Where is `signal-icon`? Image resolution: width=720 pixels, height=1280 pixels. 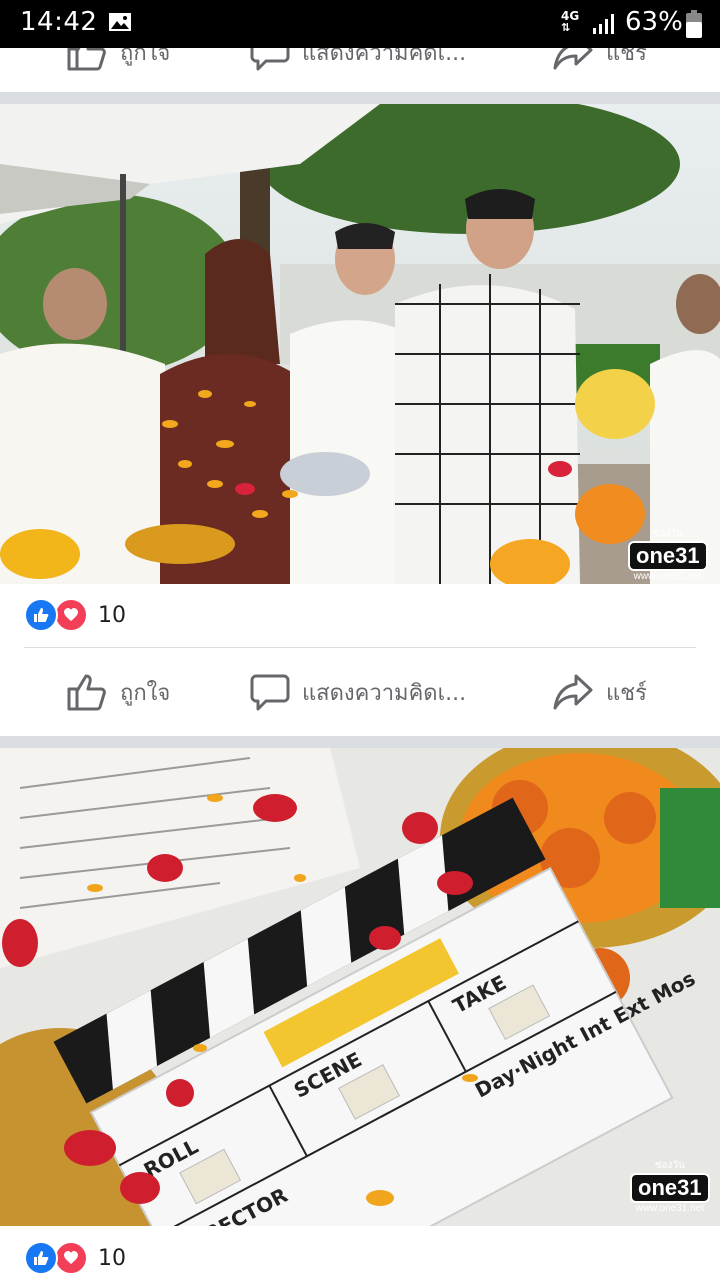
signal-icon is located at coordinates (603, 24).